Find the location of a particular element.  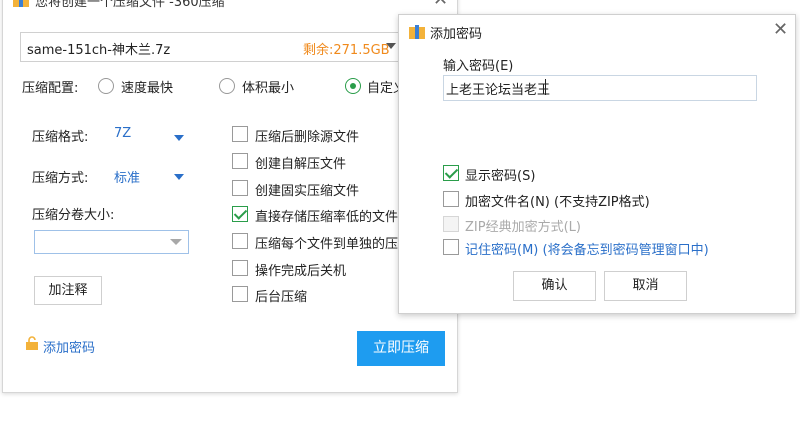

checkbox-encrypt-filenames is located at coordinates (451, 199).